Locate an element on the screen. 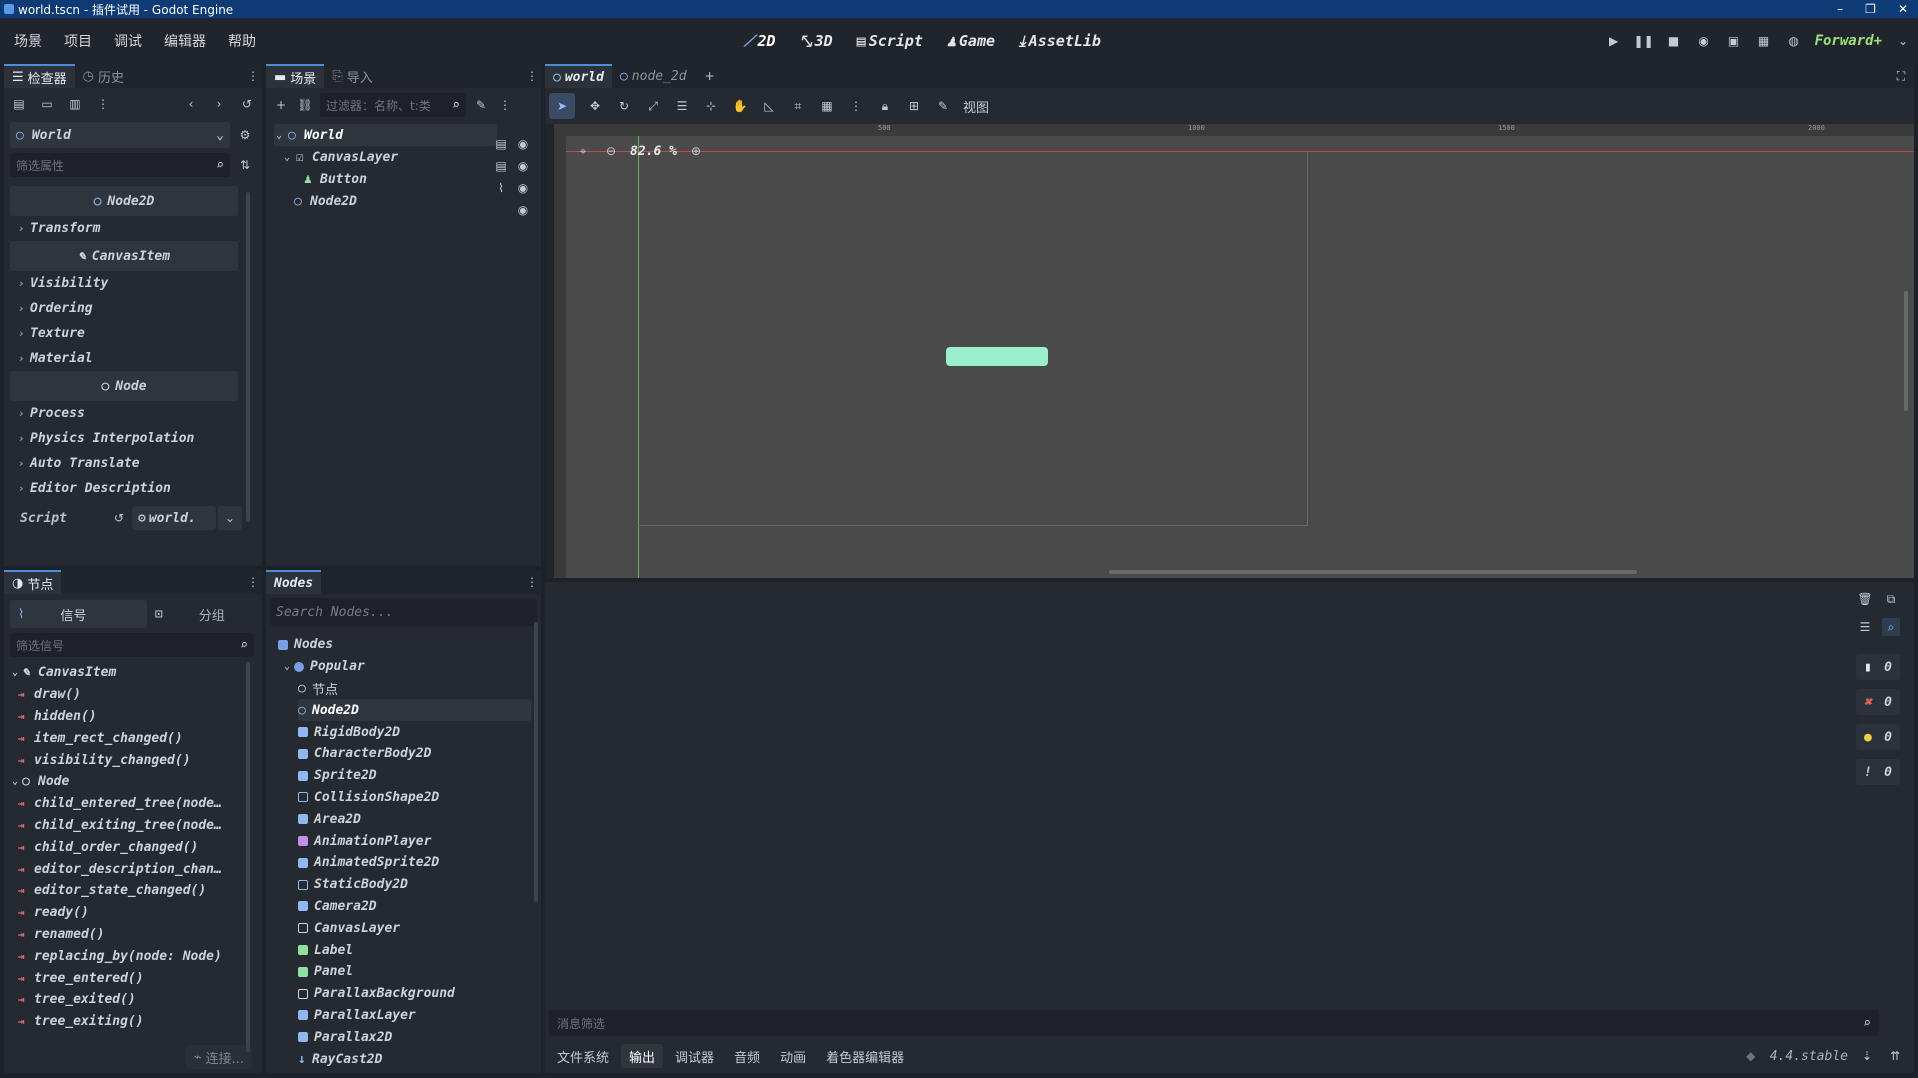 Image resolution: width=1918 pixels, height=1078 pixels. nodes-scrollbar is located at coordinates (536, 762).